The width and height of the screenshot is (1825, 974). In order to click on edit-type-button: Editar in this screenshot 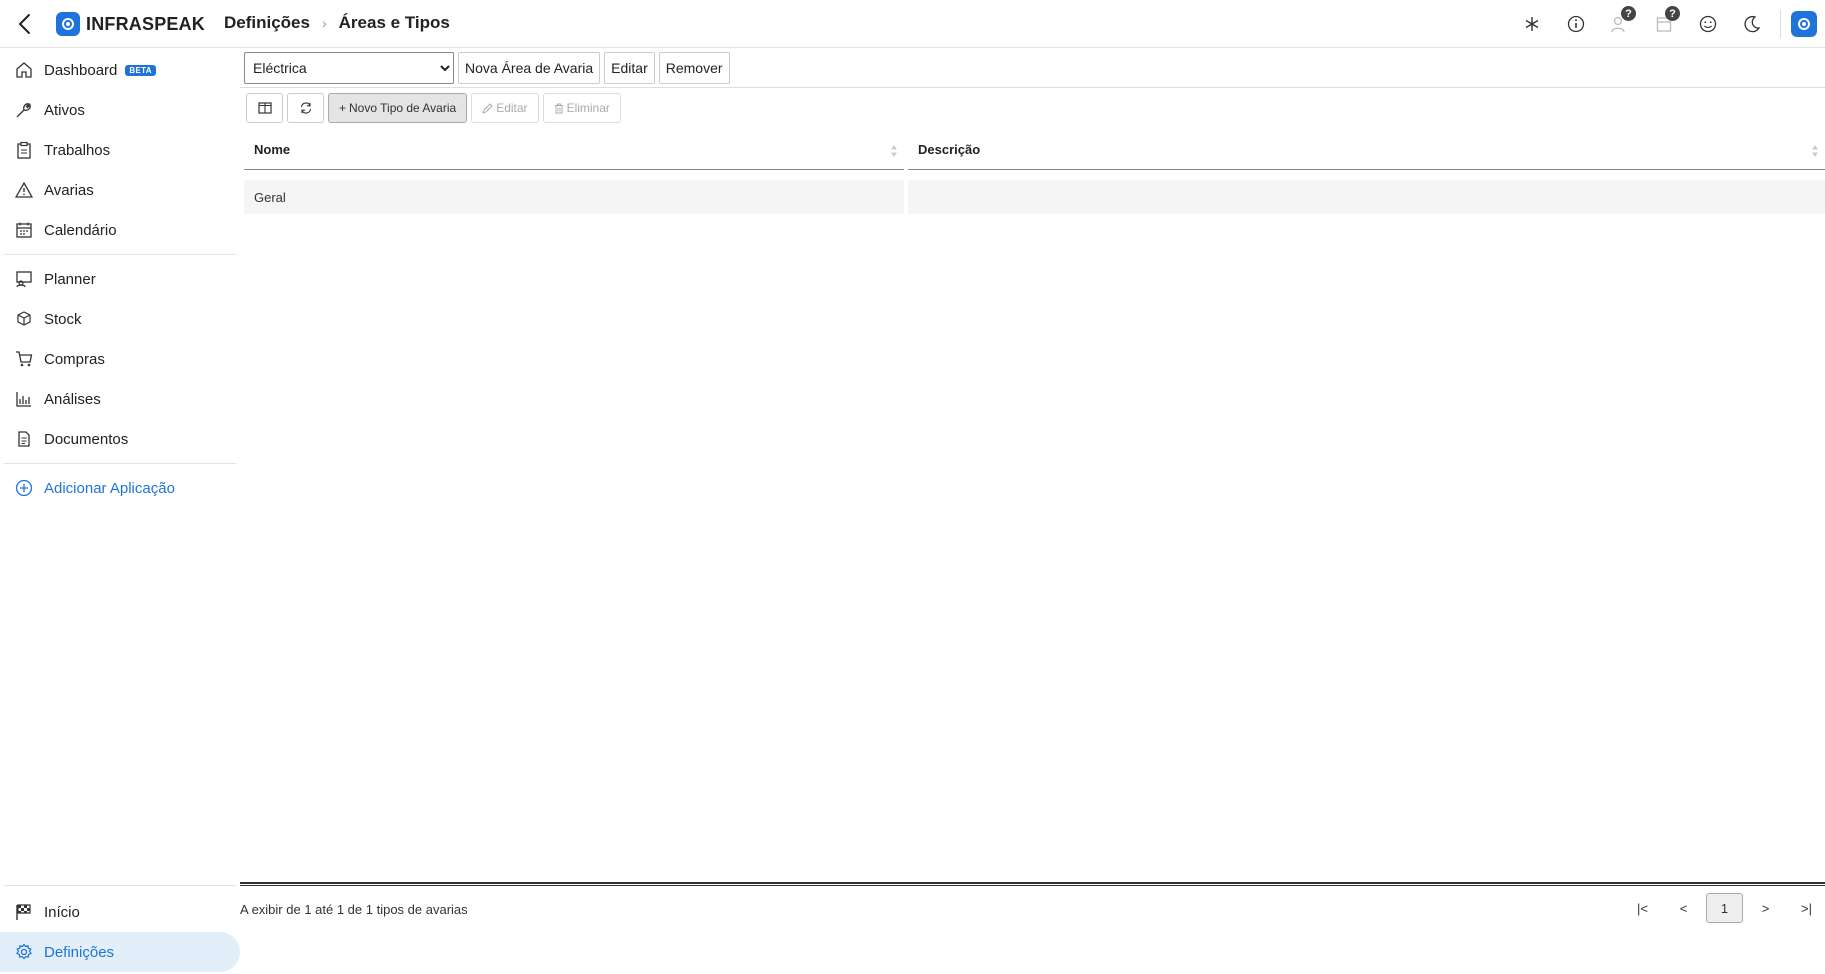, I will do `click(505, 108)`.